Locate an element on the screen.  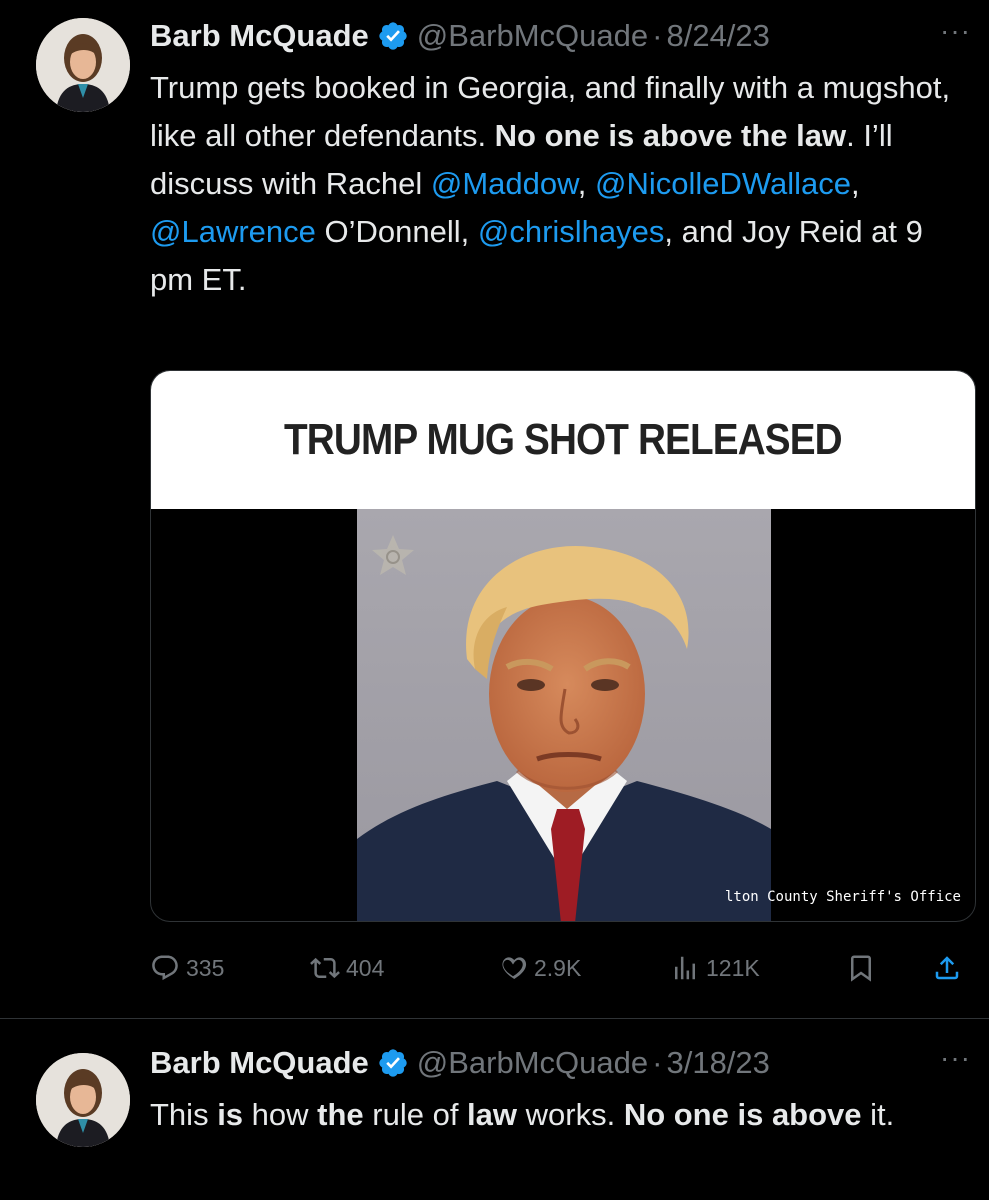
repost-count: 404 is located at coordinates (365, 967).